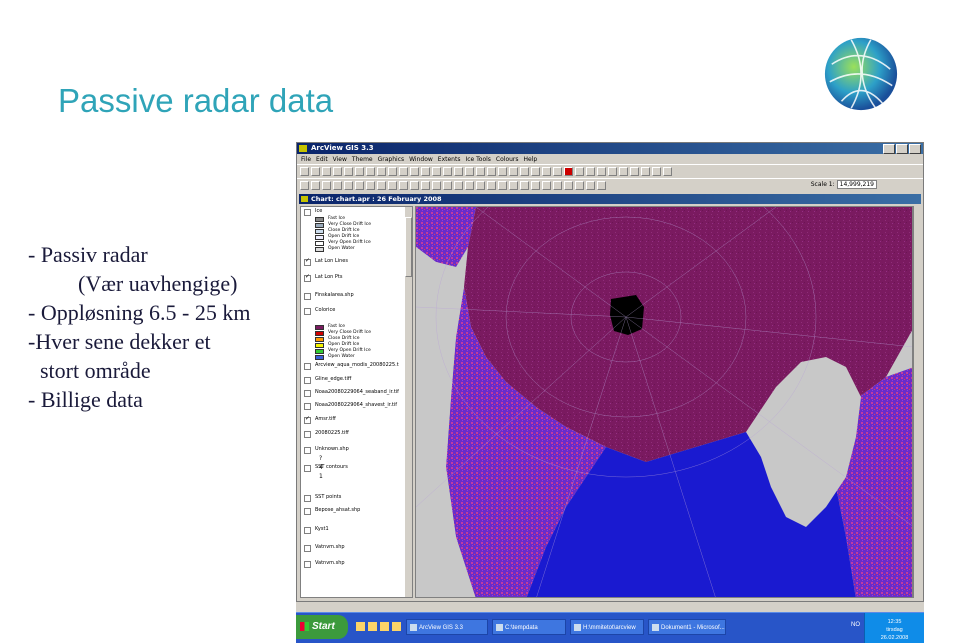  Describe the element at coordinates (507, 159) in the screenshot. I see `menu-colours: Colours` at that location.